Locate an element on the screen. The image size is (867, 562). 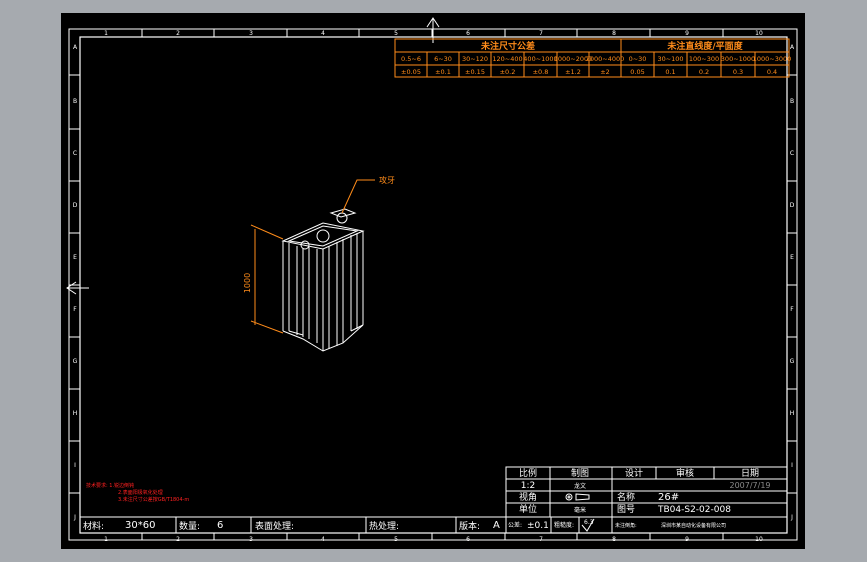
version-label: 版本: is located at coordinates (469, 526).